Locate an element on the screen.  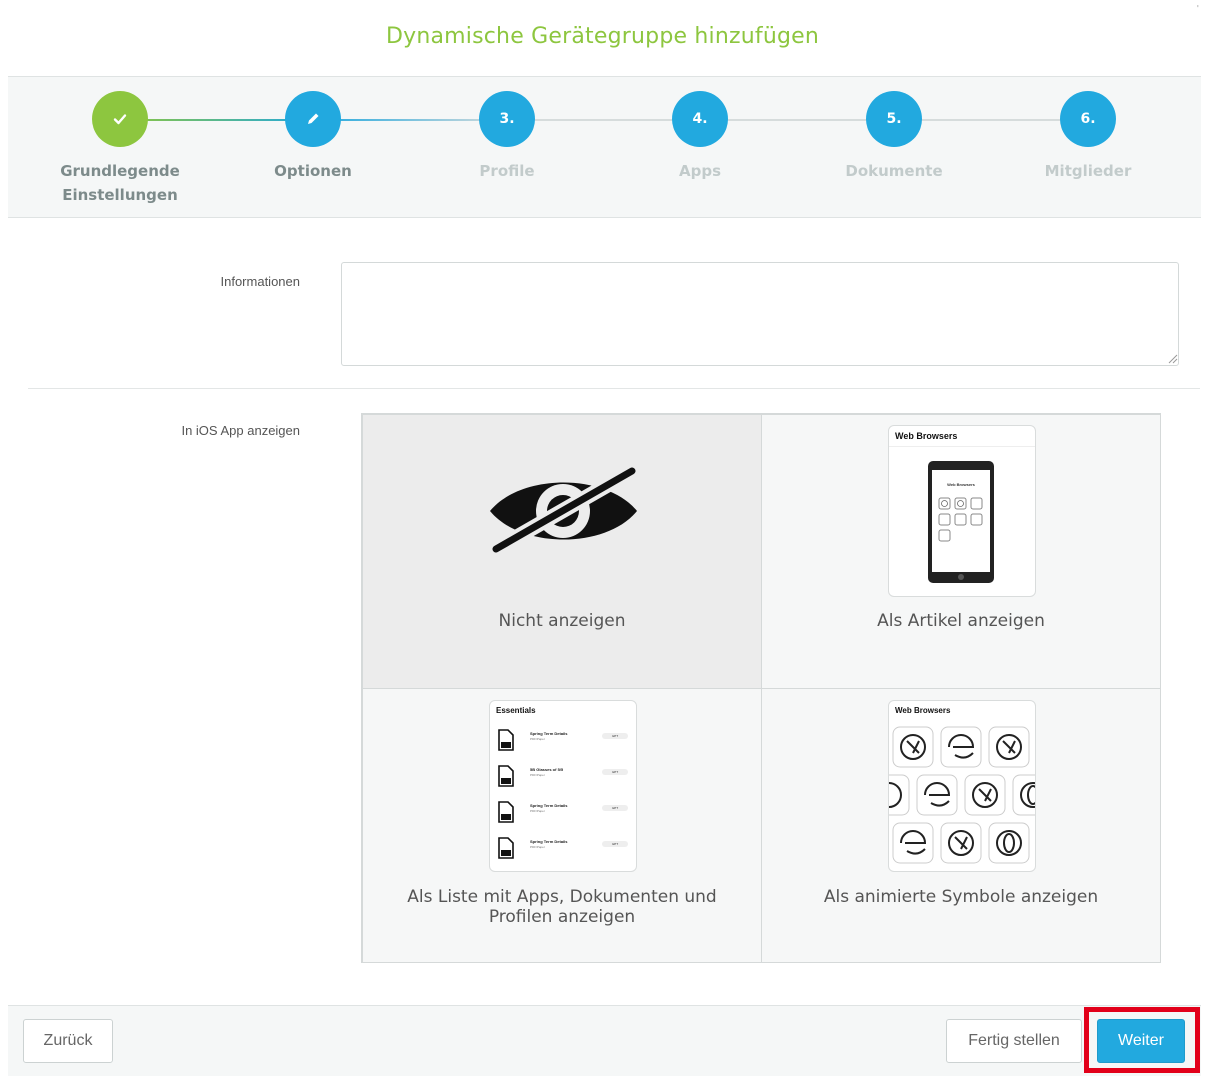
info-label: Informationen is located at coordinates (260, 281).